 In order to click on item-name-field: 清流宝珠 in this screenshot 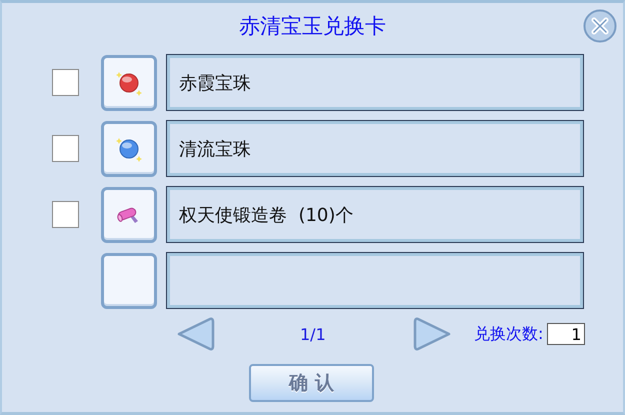, I will do `click(375, 148)`.